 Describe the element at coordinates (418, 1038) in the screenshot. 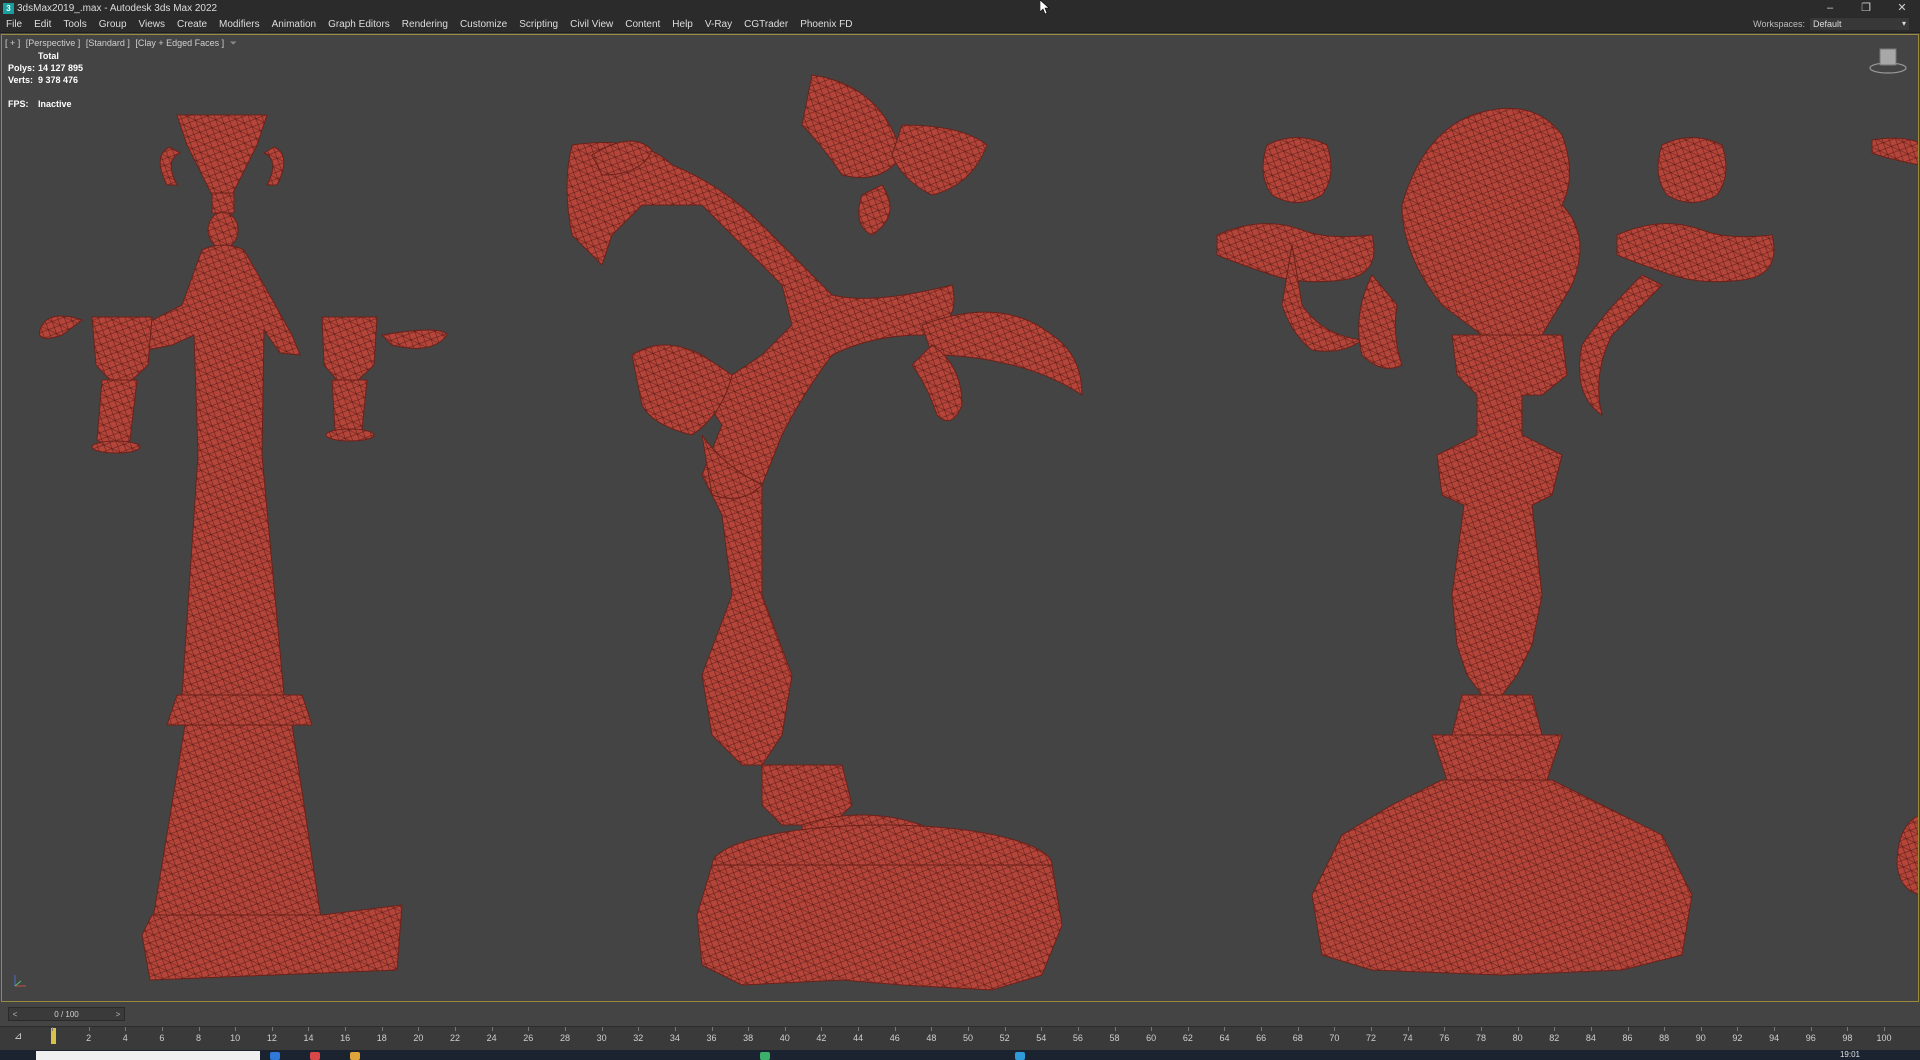

I see `timeline-tick-label: 20` at that location.